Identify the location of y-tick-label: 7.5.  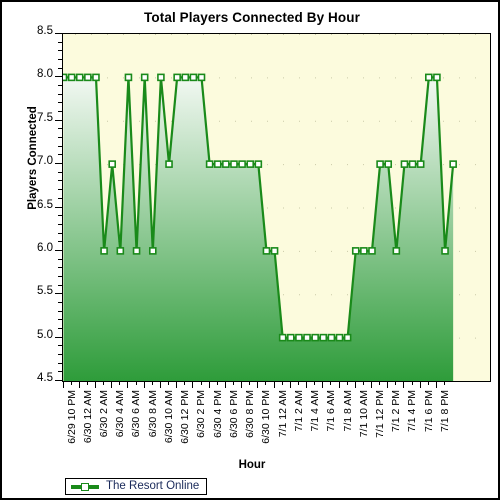
(45, 117).